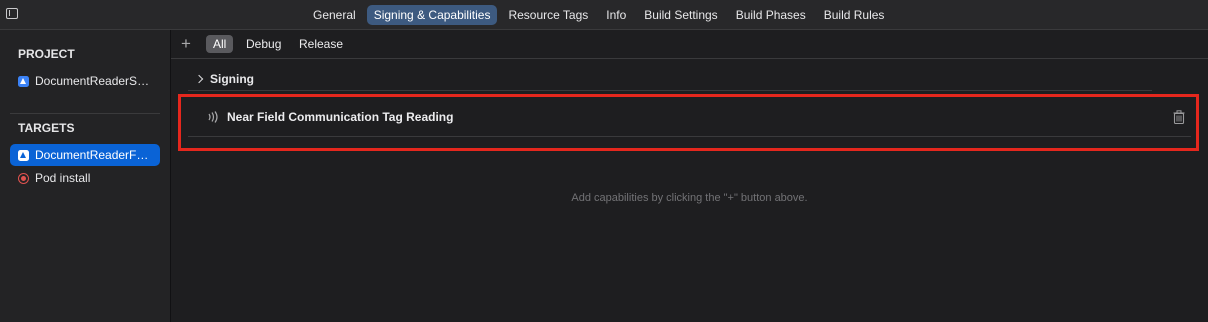 This screenshot has height=322, width=1208. I want to click on signing-label: Signing, so click(232, 79).